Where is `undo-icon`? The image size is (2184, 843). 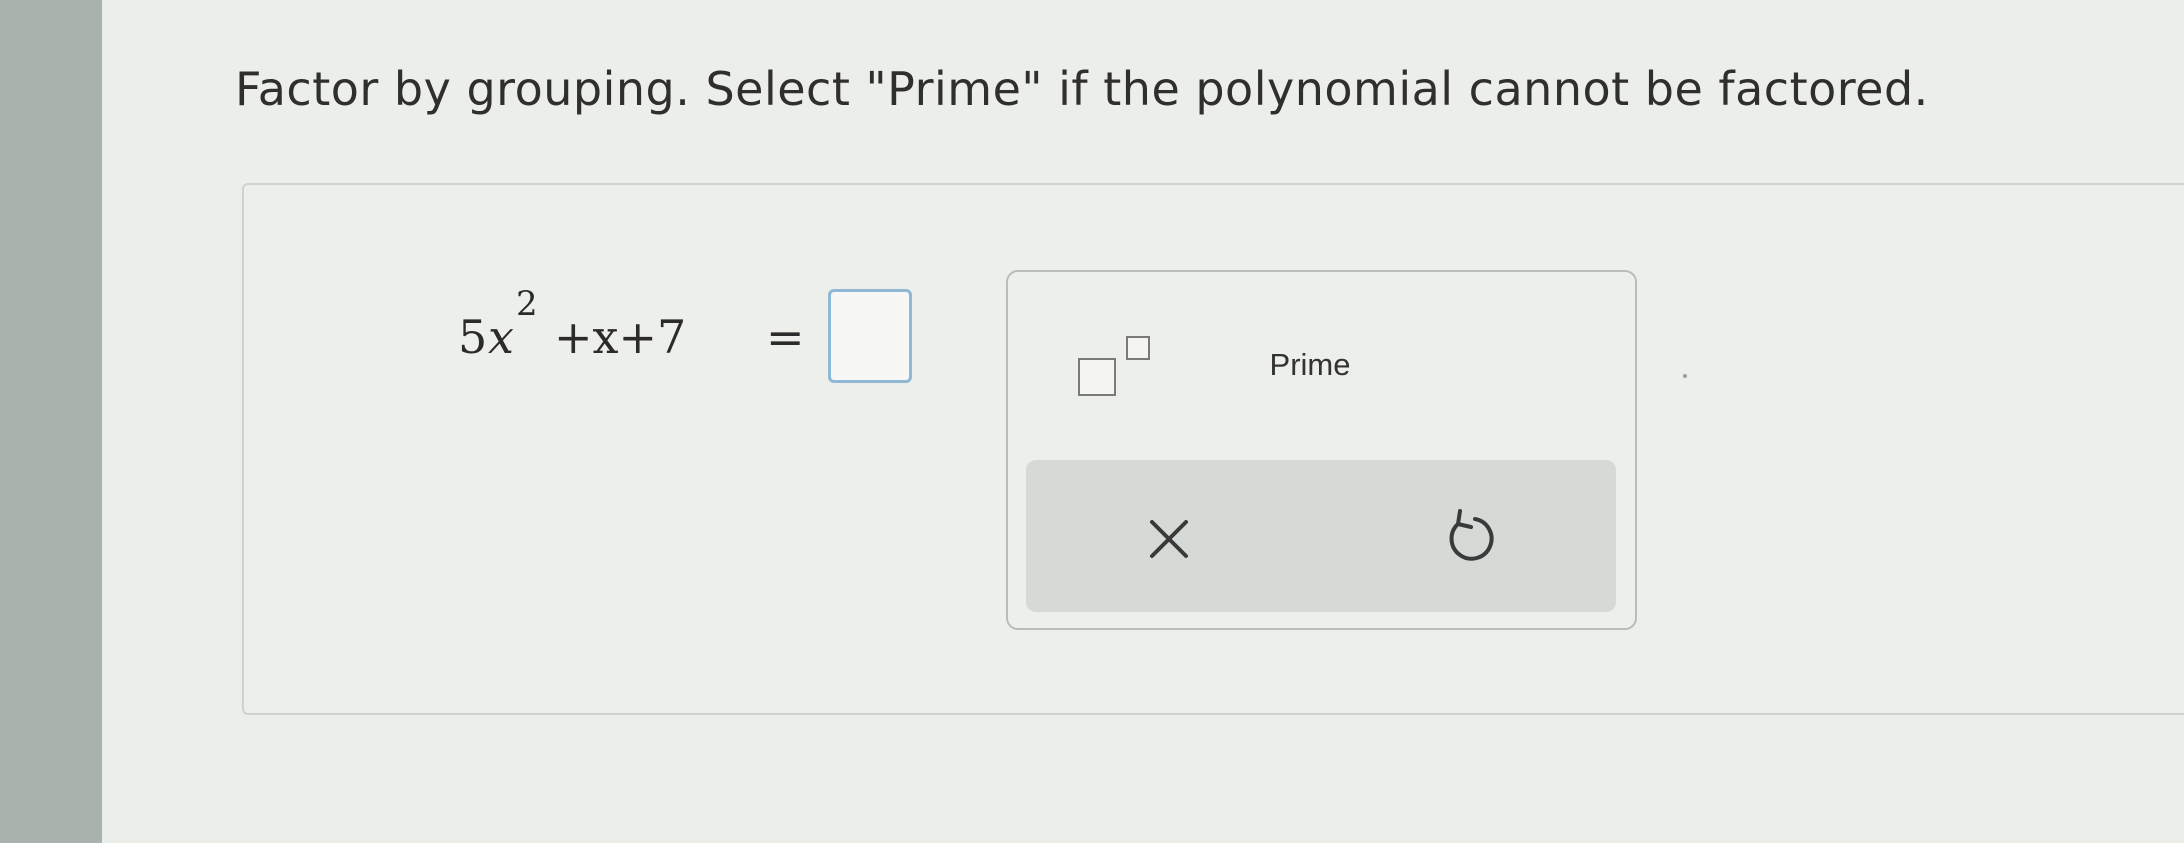 undo-icon is located at coordinates (1471, 535).